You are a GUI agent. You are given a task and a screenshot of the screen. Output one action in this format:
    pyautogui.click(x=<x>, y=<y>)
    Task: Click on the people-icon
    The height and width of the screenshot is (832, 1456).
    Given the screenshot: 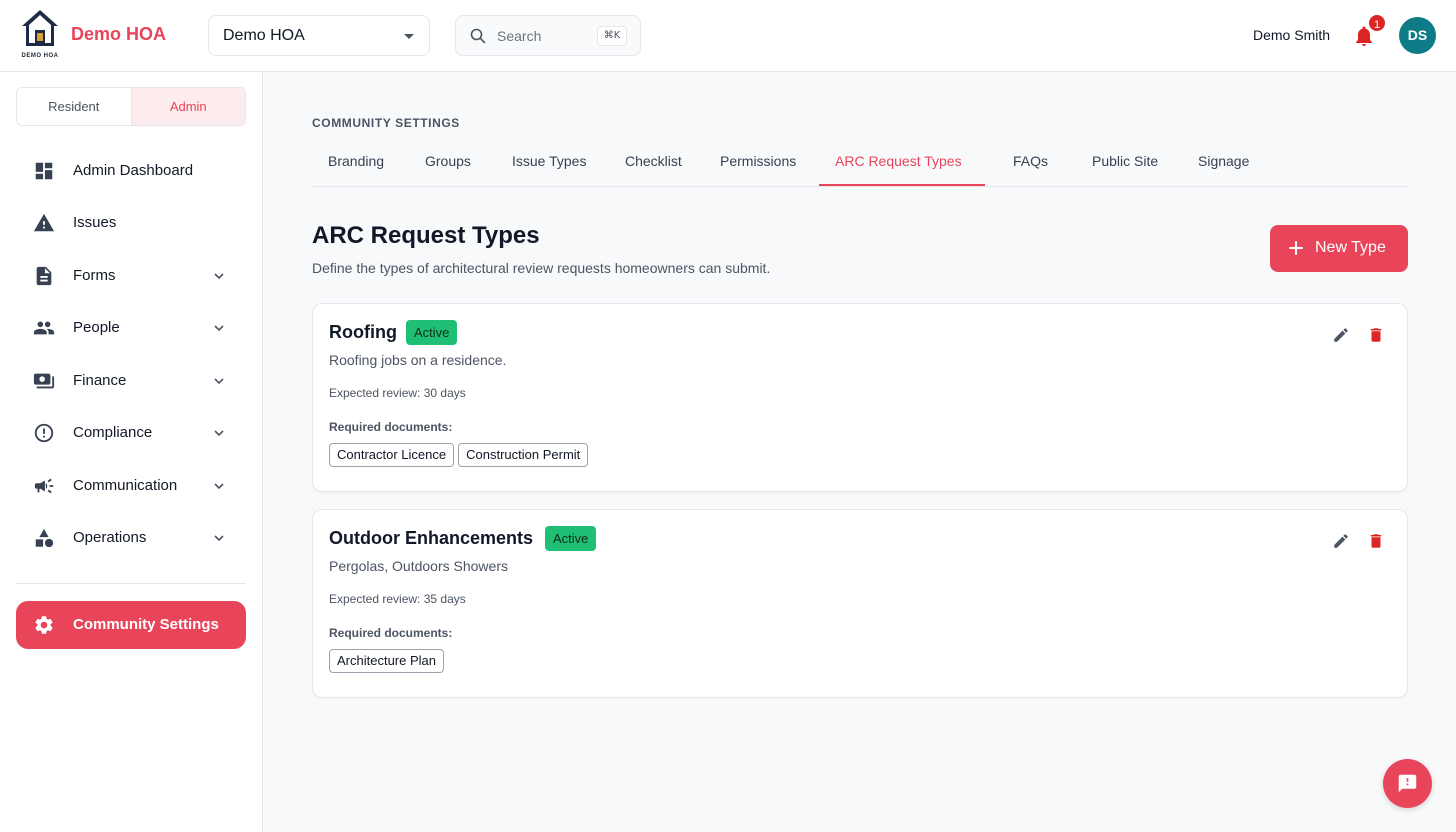 What is the action you would take?
    pyautogui.click(x=44, y=328)
    